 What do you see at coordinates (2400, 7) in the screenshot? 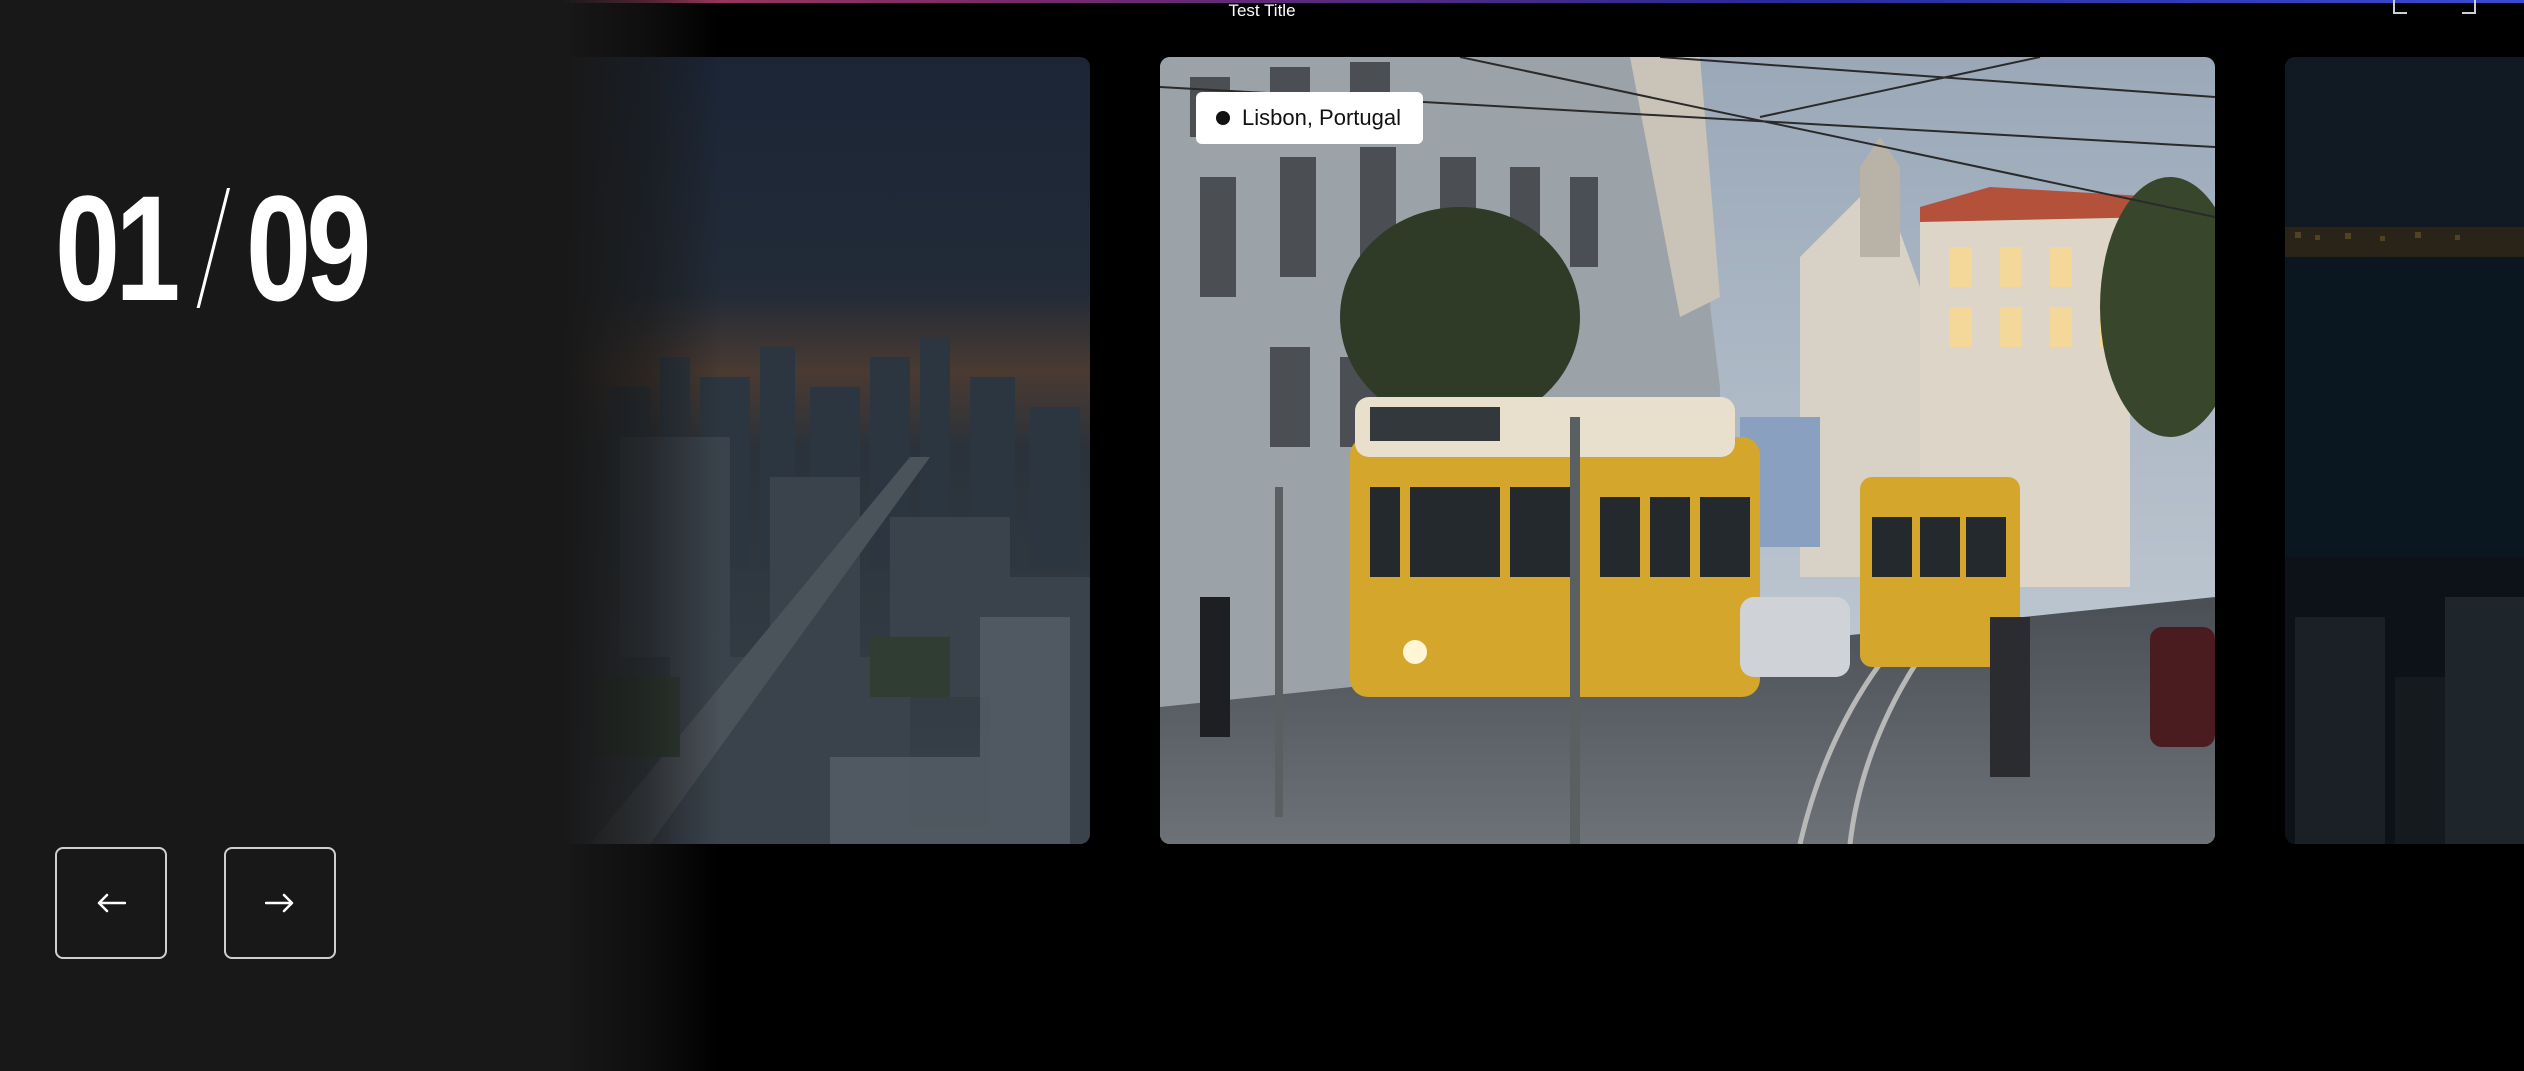
I see `corner-bracket-left-icon` at bounding box center [2400, 7].